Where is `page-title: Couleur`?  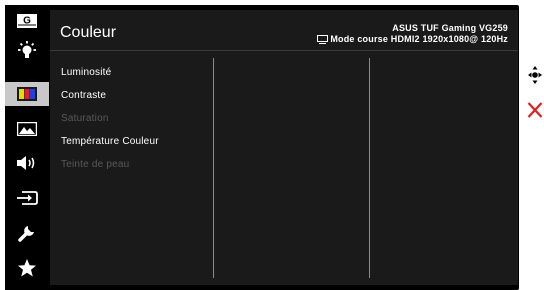 page-title: Couleur is located at coordinates (88, 32).